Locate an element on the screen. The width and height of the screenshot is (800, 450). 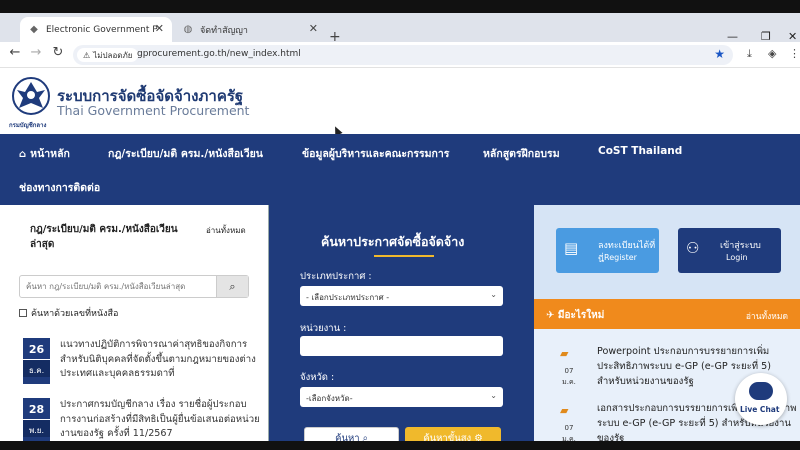
live-chat-button: Live Chat is located at coordinates (761, 399).